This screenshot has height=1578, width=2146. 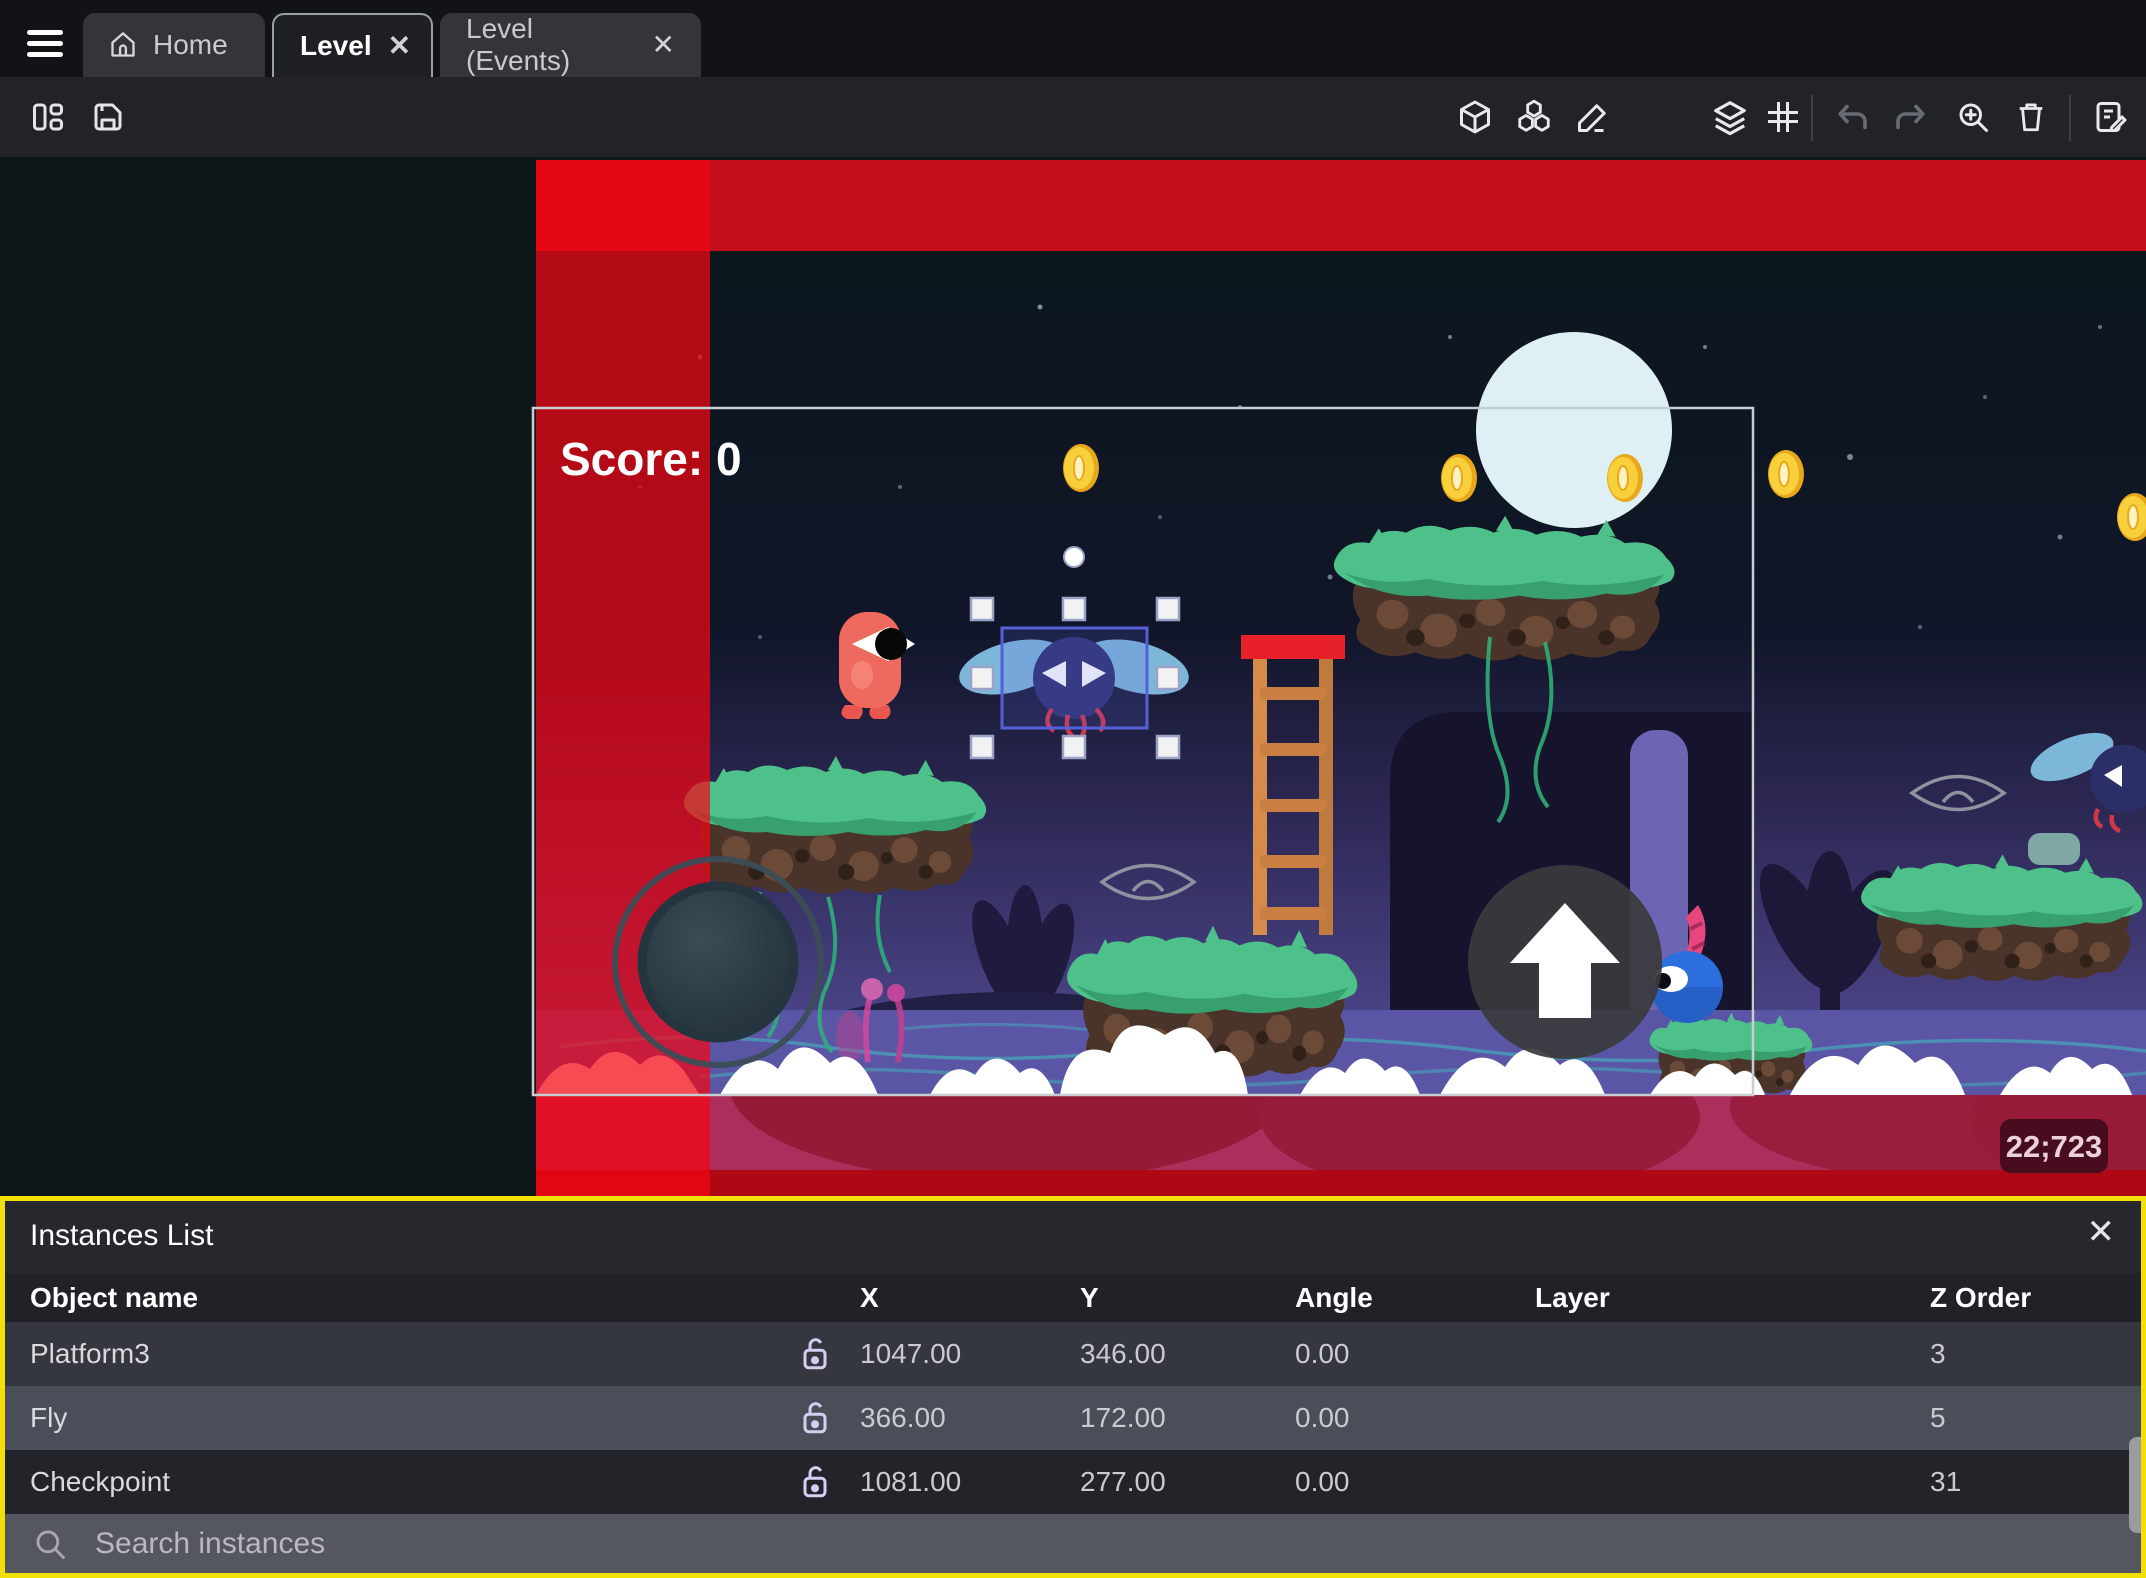 I want to click on column-object-name: Object name, so click(x=114, y=1297).